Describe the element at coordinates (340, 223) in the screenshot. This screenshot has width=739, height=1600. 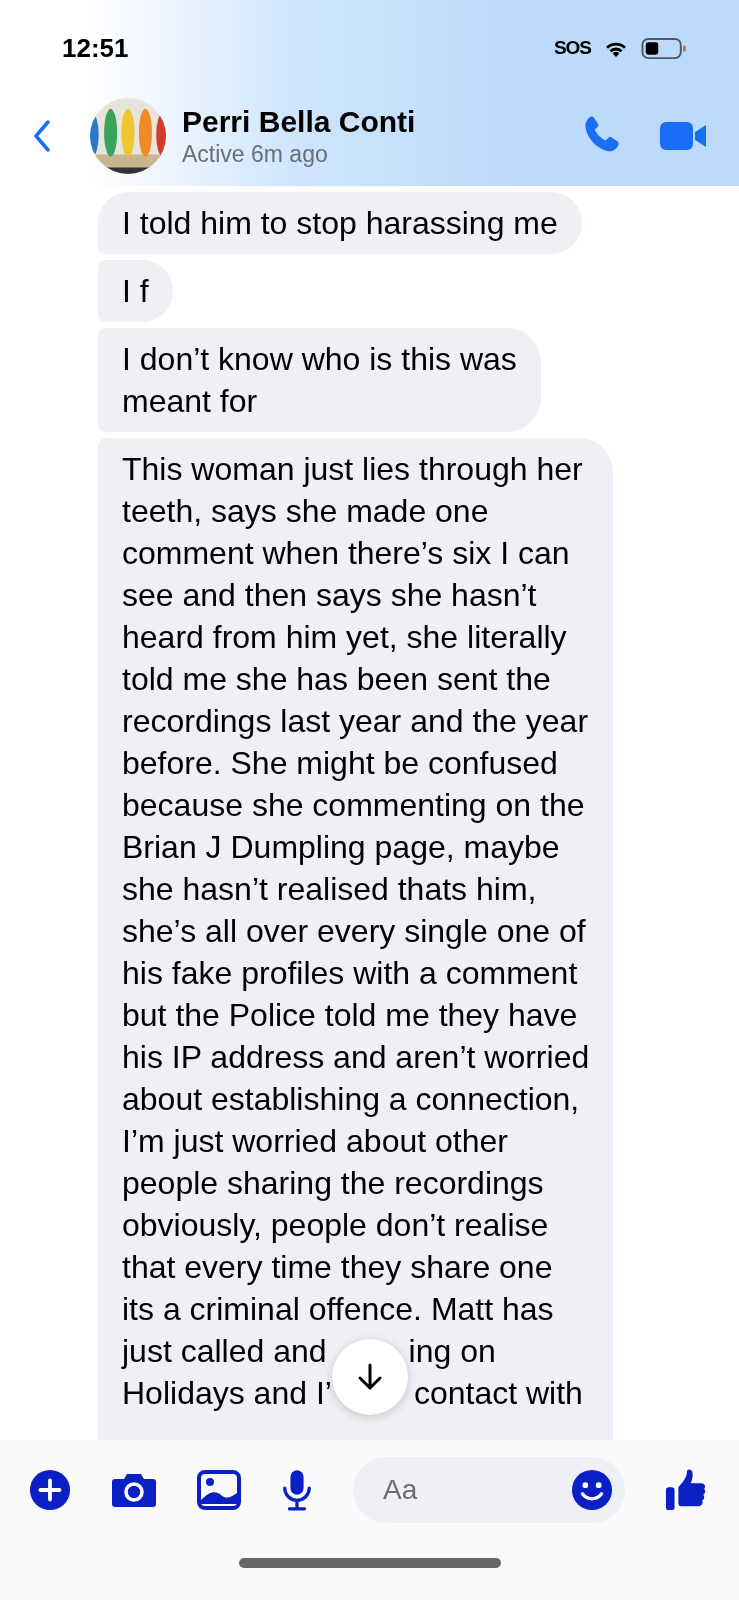
I see `message-bubble: I told him to stop harassing me` at that location.